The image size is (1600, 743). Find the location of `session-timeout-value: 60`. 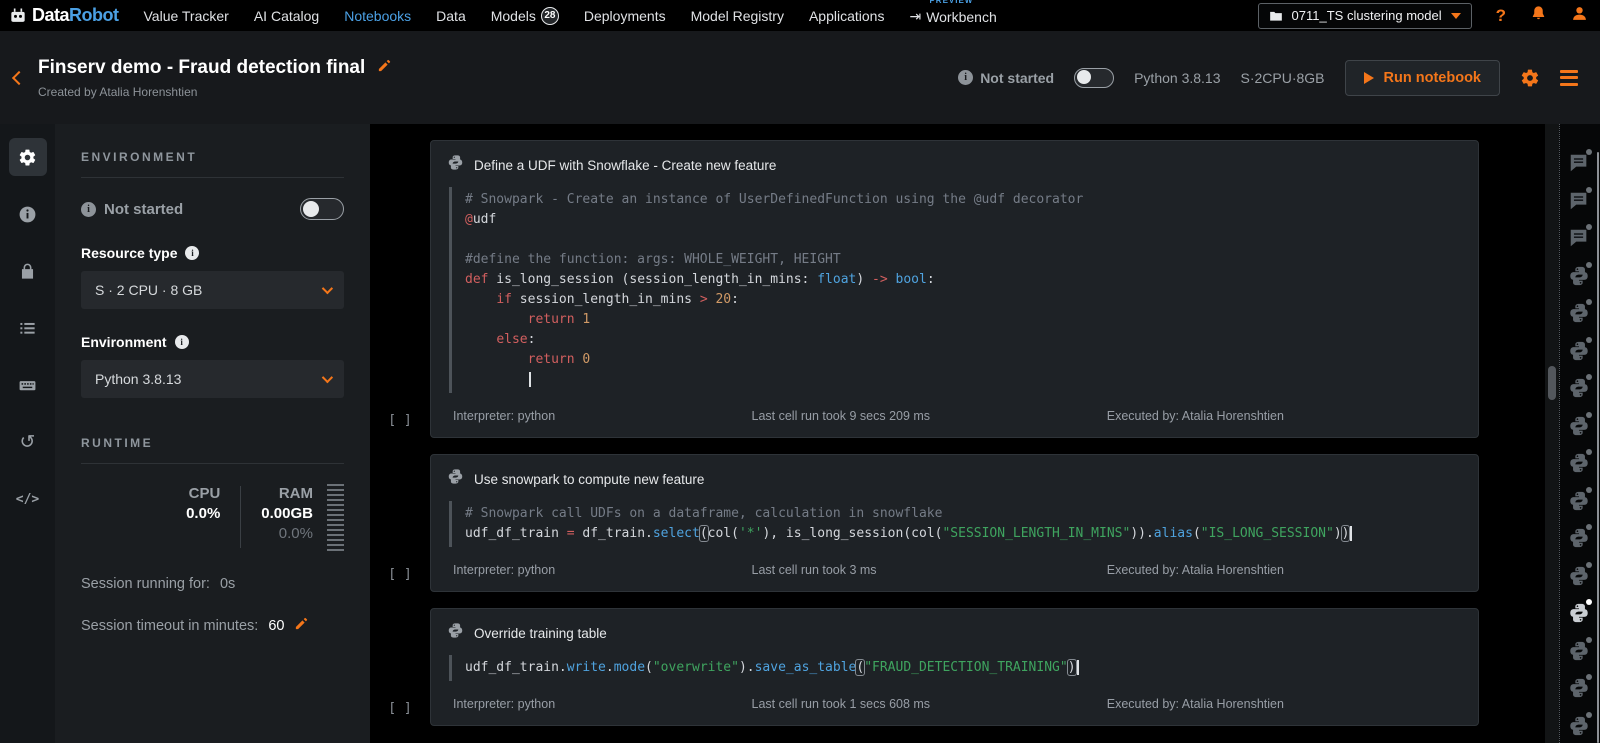

session-timeout-value: 60 is located at coordinates (276, 625).